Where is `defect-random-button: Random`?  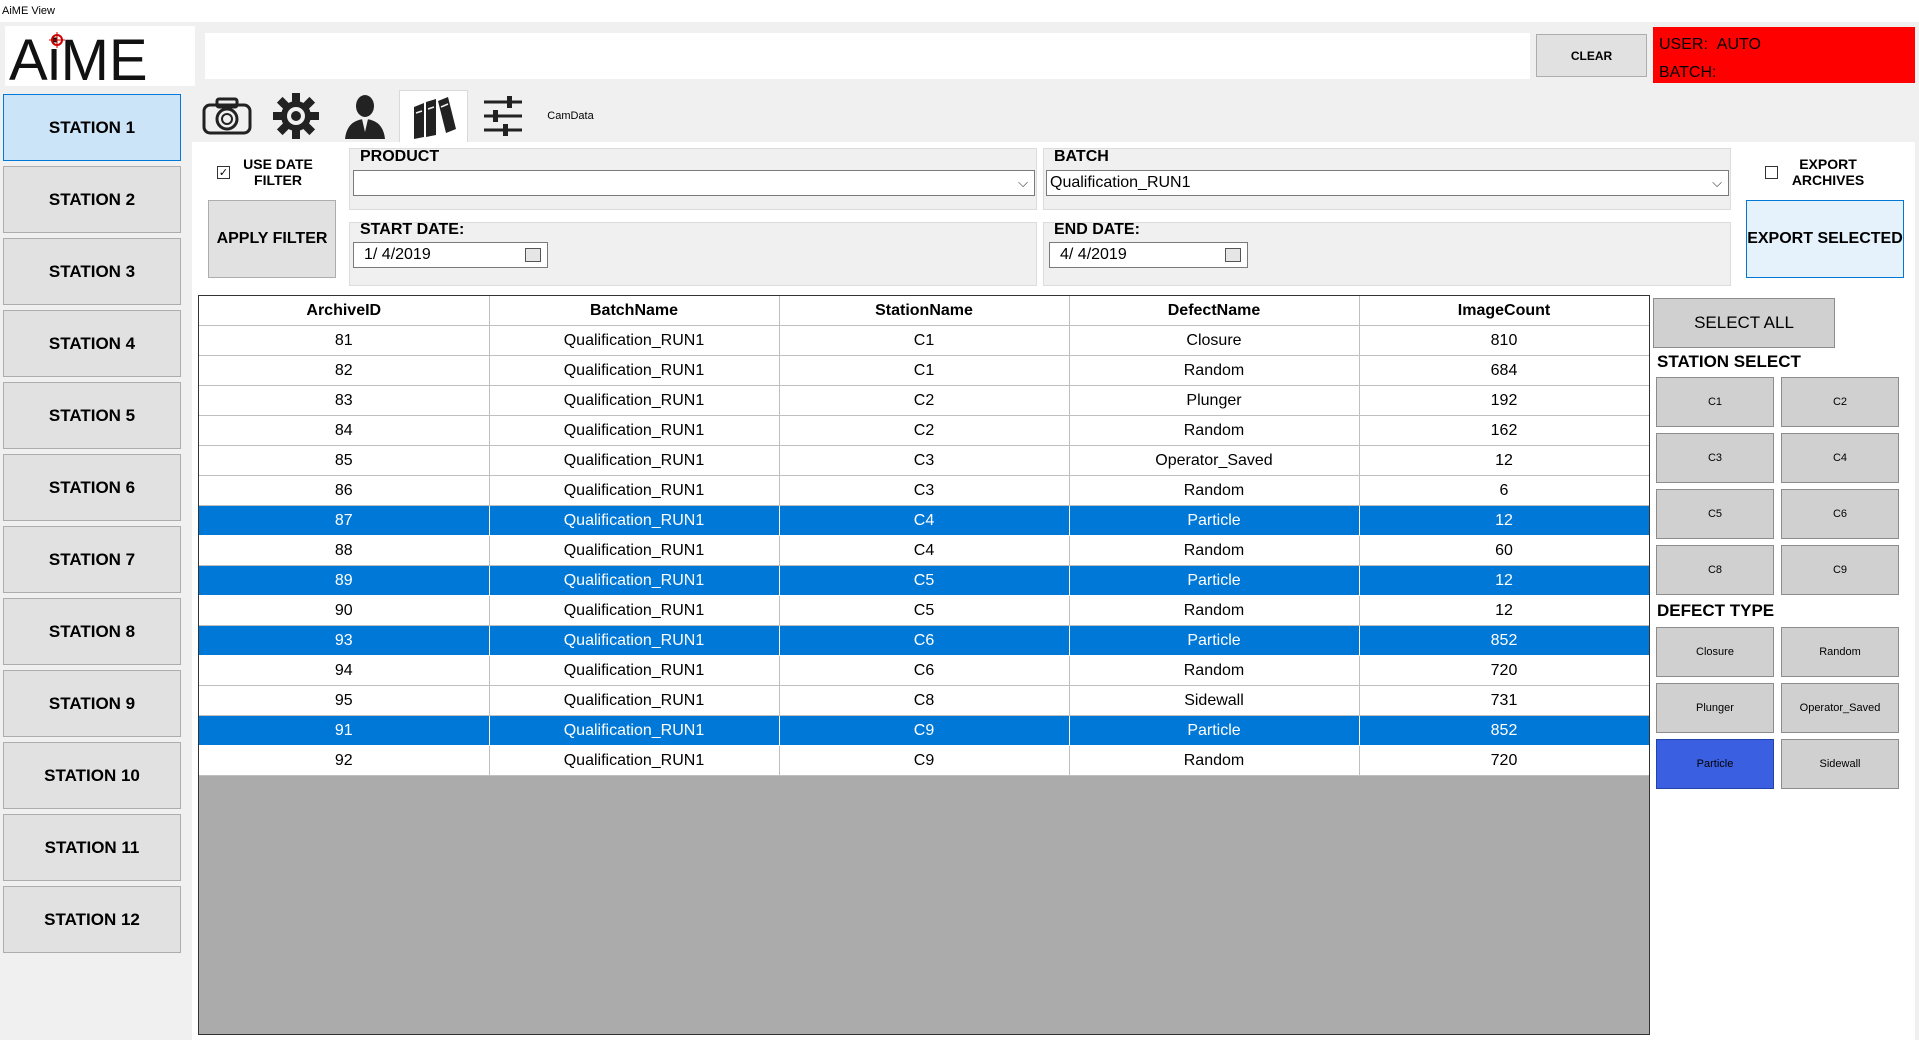 defect-random-button: Random is located at coordinates (1840, 652).